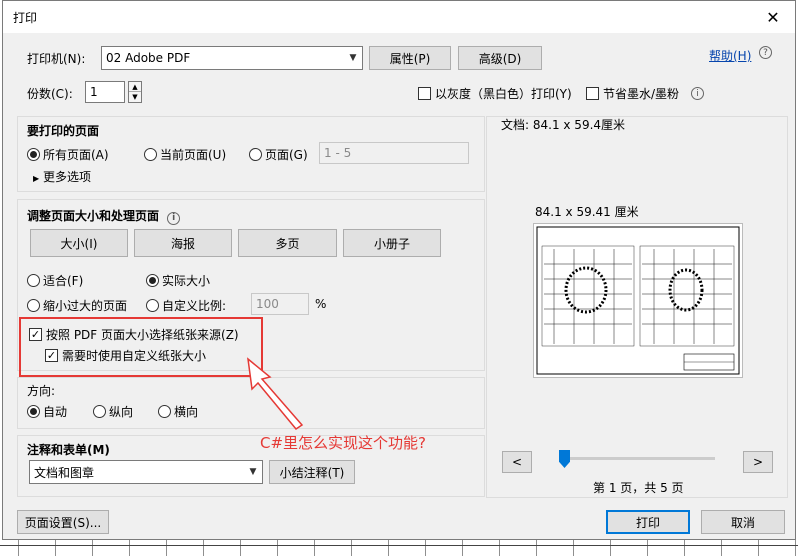 The image size is (798, 556). What do you see at coordinates (641, 94) in the screenshot?
I see `save-ink-label: 节省墨水/墨粉` at bounding box center [641, 94].